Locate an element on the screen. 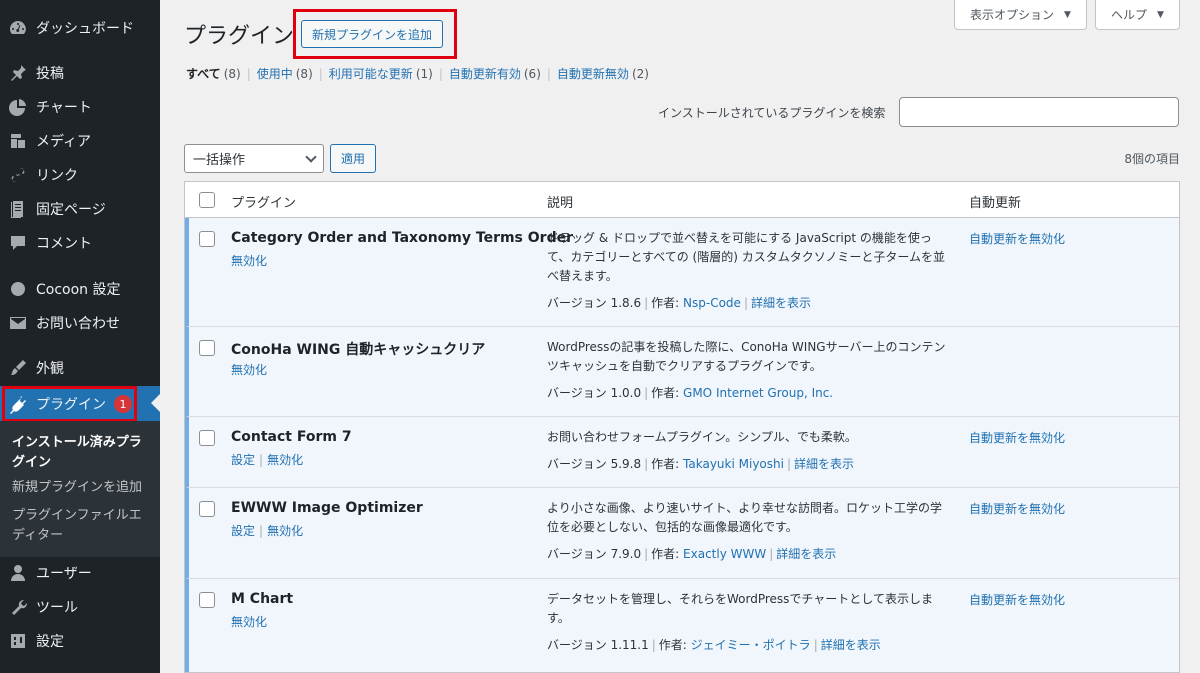  active-menu-arrow is located at coordinates (155, 403).